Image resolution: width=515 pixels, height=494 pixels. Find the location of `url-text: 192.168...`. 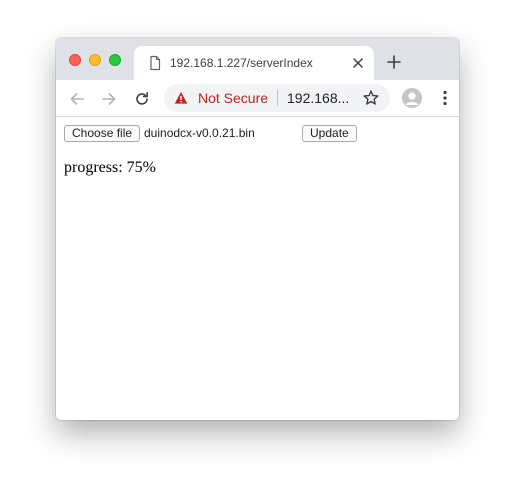

url-text: 192.168... is located at coordinates (318, 98).